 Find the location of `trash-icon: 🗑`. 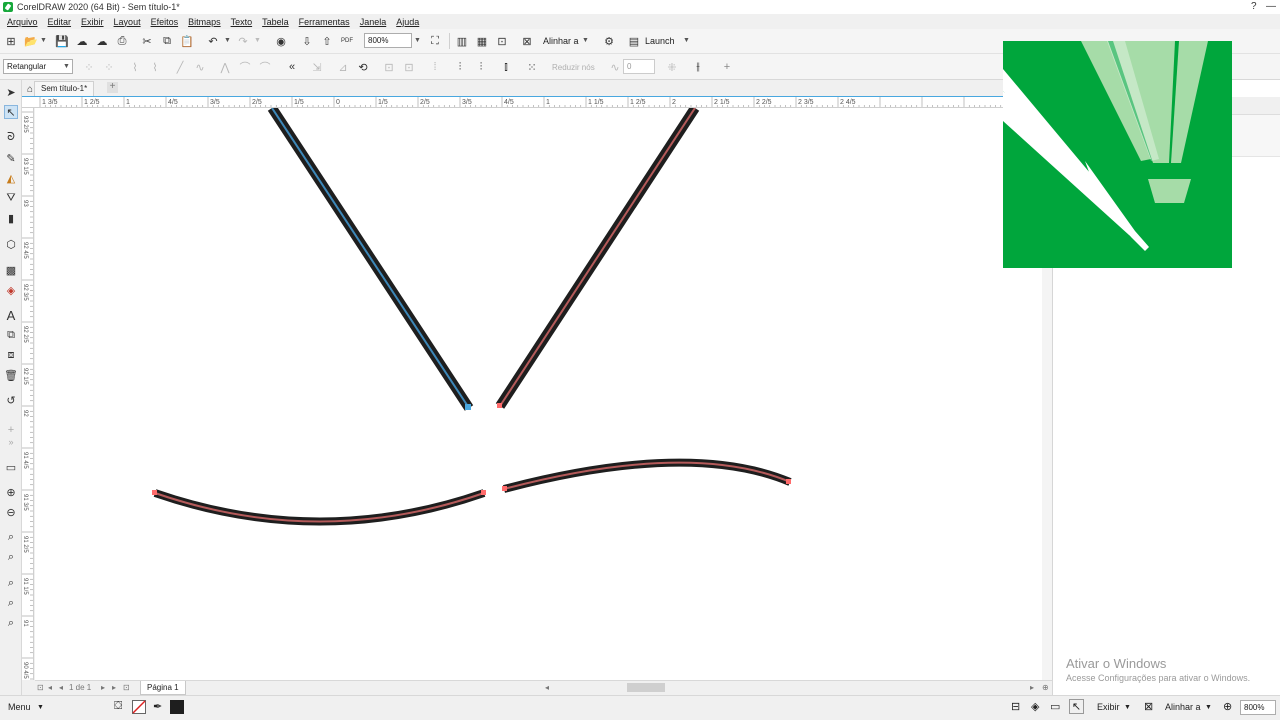

trash-icon: 🗑 is located at coordinates (11, 375).